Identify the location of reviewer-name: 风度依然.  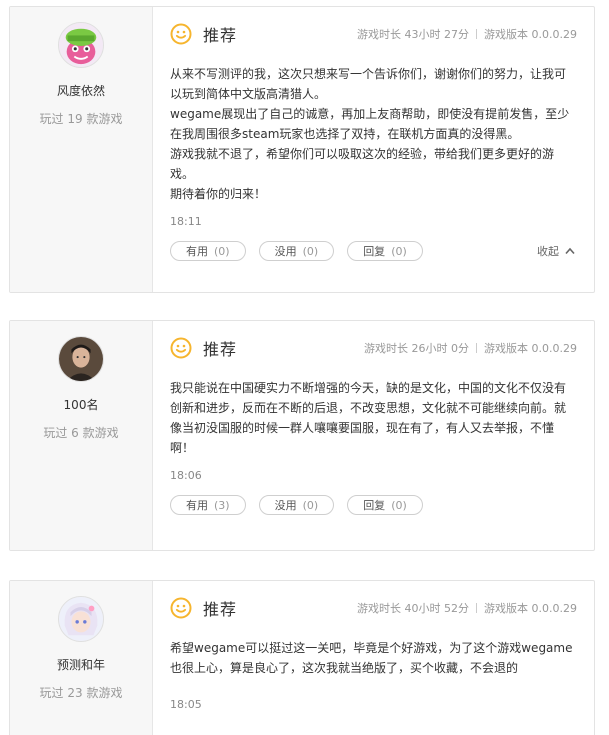
(81, 90).